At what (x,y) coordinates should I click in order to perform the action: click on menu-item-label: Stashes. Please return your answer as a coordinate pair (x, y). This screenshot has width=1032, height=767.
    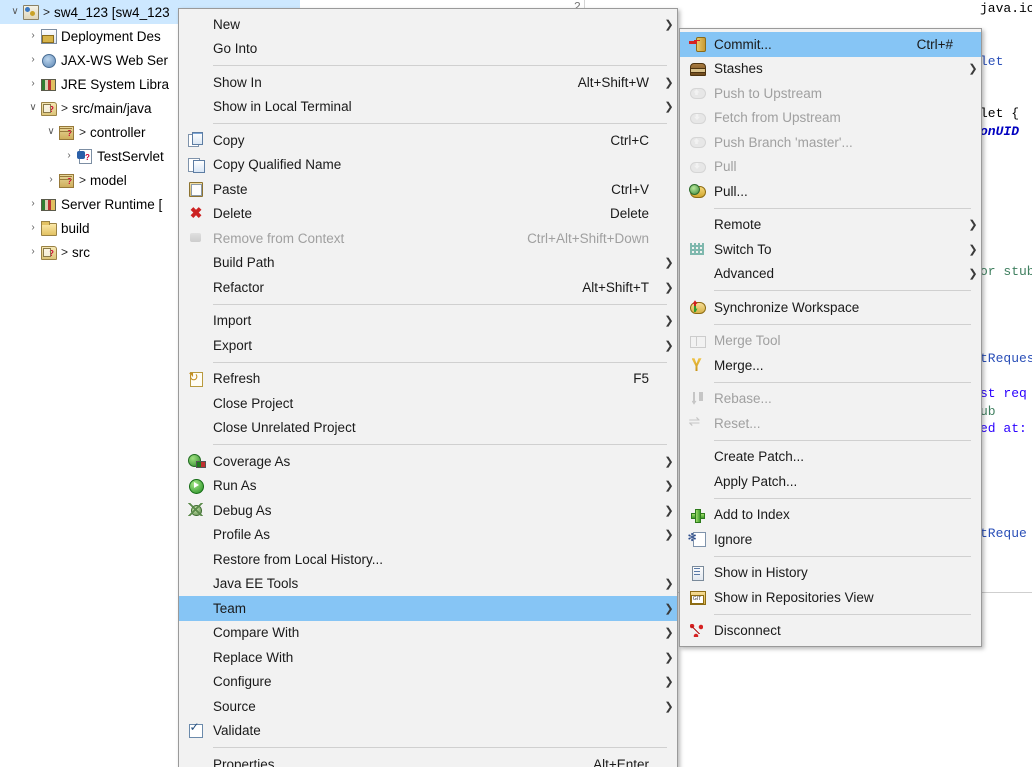
    Looking at the image, I should click on (738, 69).